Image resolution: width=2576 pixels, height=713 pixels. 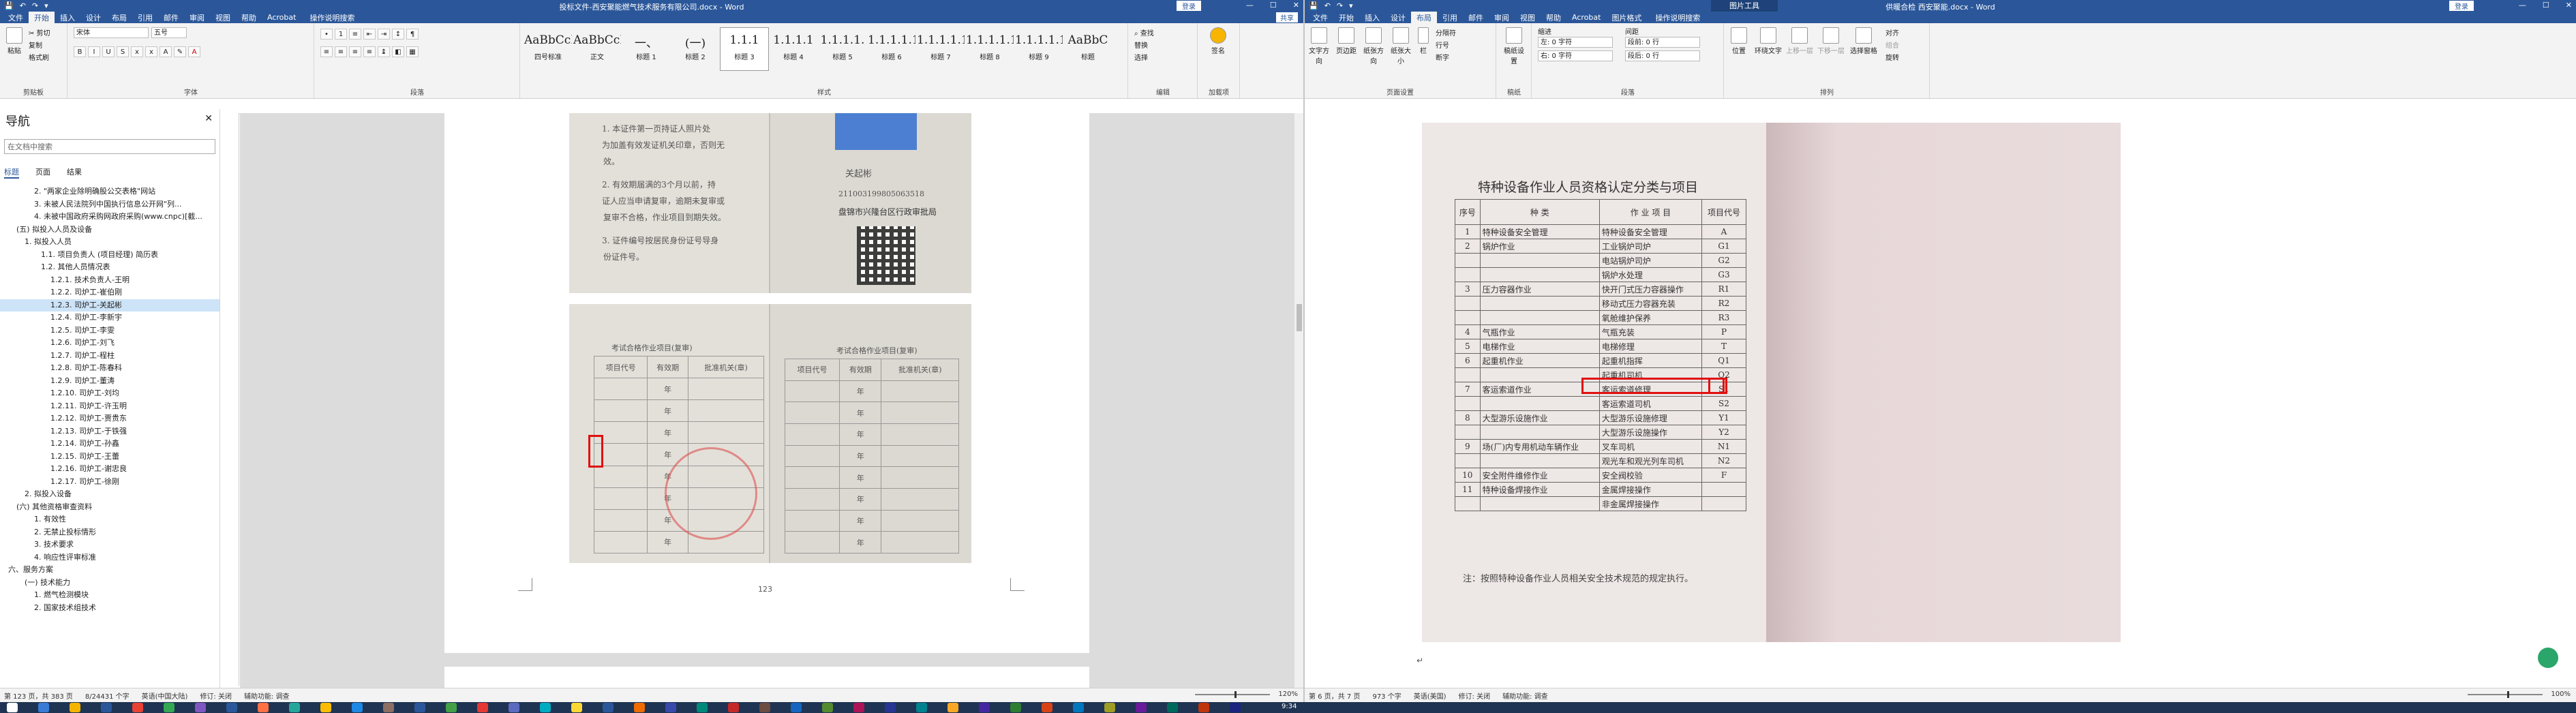 I want to click on nav-heading-item: 六、服务方案, so click(x=109, y=570).